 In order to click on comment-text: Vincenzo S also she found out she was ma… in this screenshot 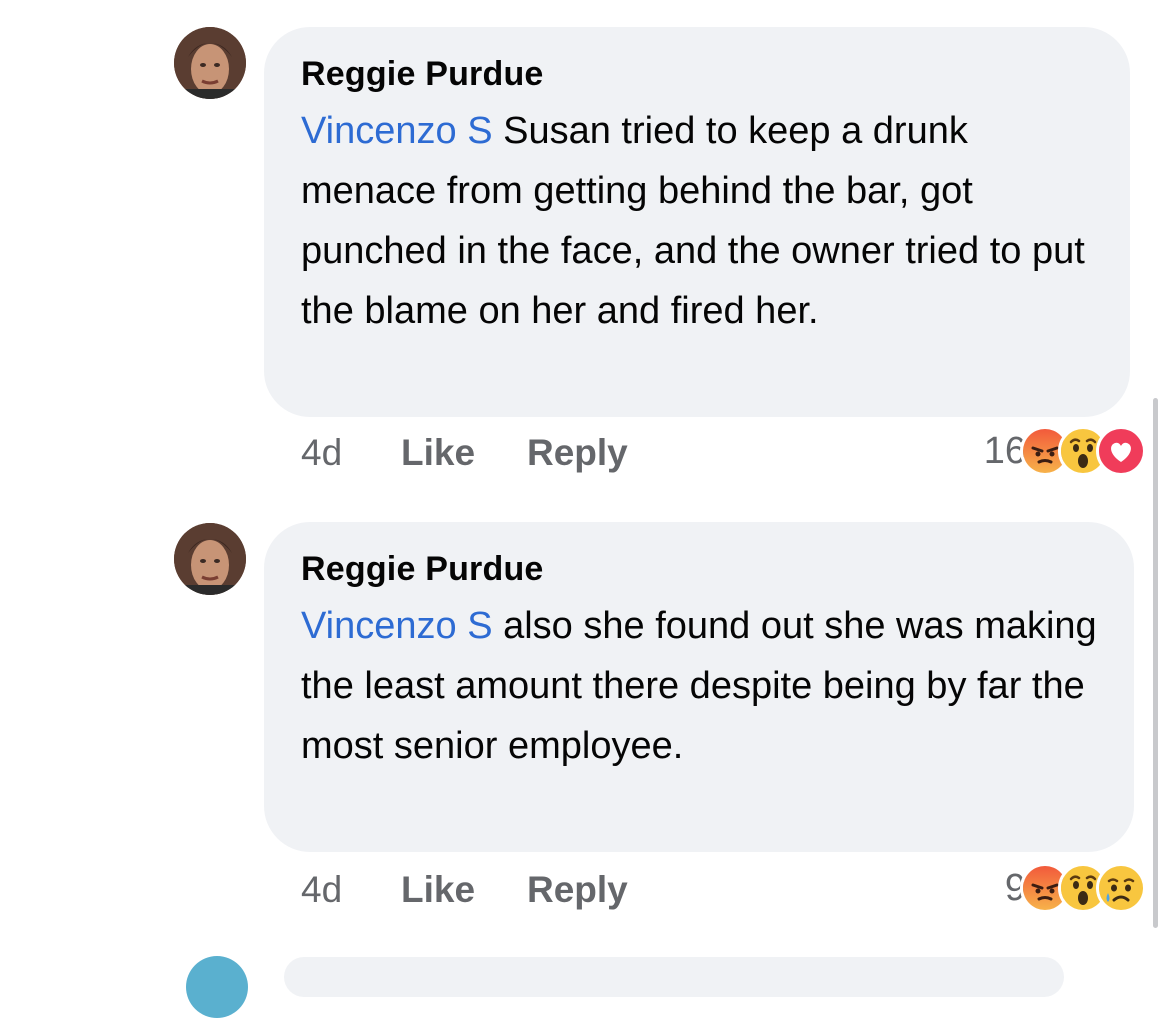, I will do `click(699, 686)`.